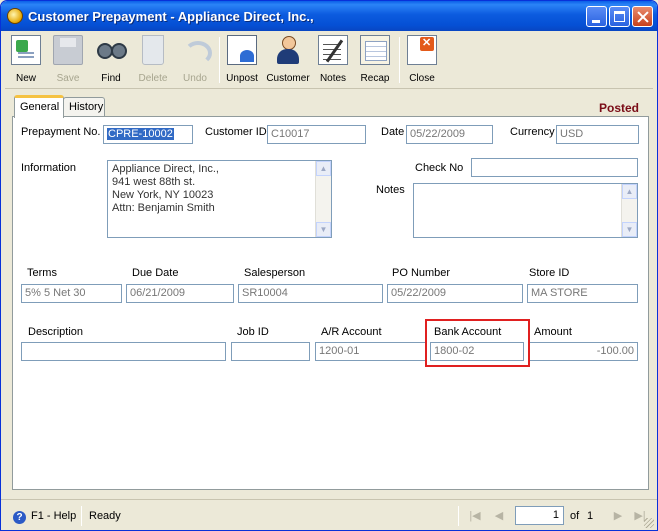 The image size is (658, 531). Describe the element at coordinates (105, 516) in the screenshot. I see `status-text: Ready` at that location.